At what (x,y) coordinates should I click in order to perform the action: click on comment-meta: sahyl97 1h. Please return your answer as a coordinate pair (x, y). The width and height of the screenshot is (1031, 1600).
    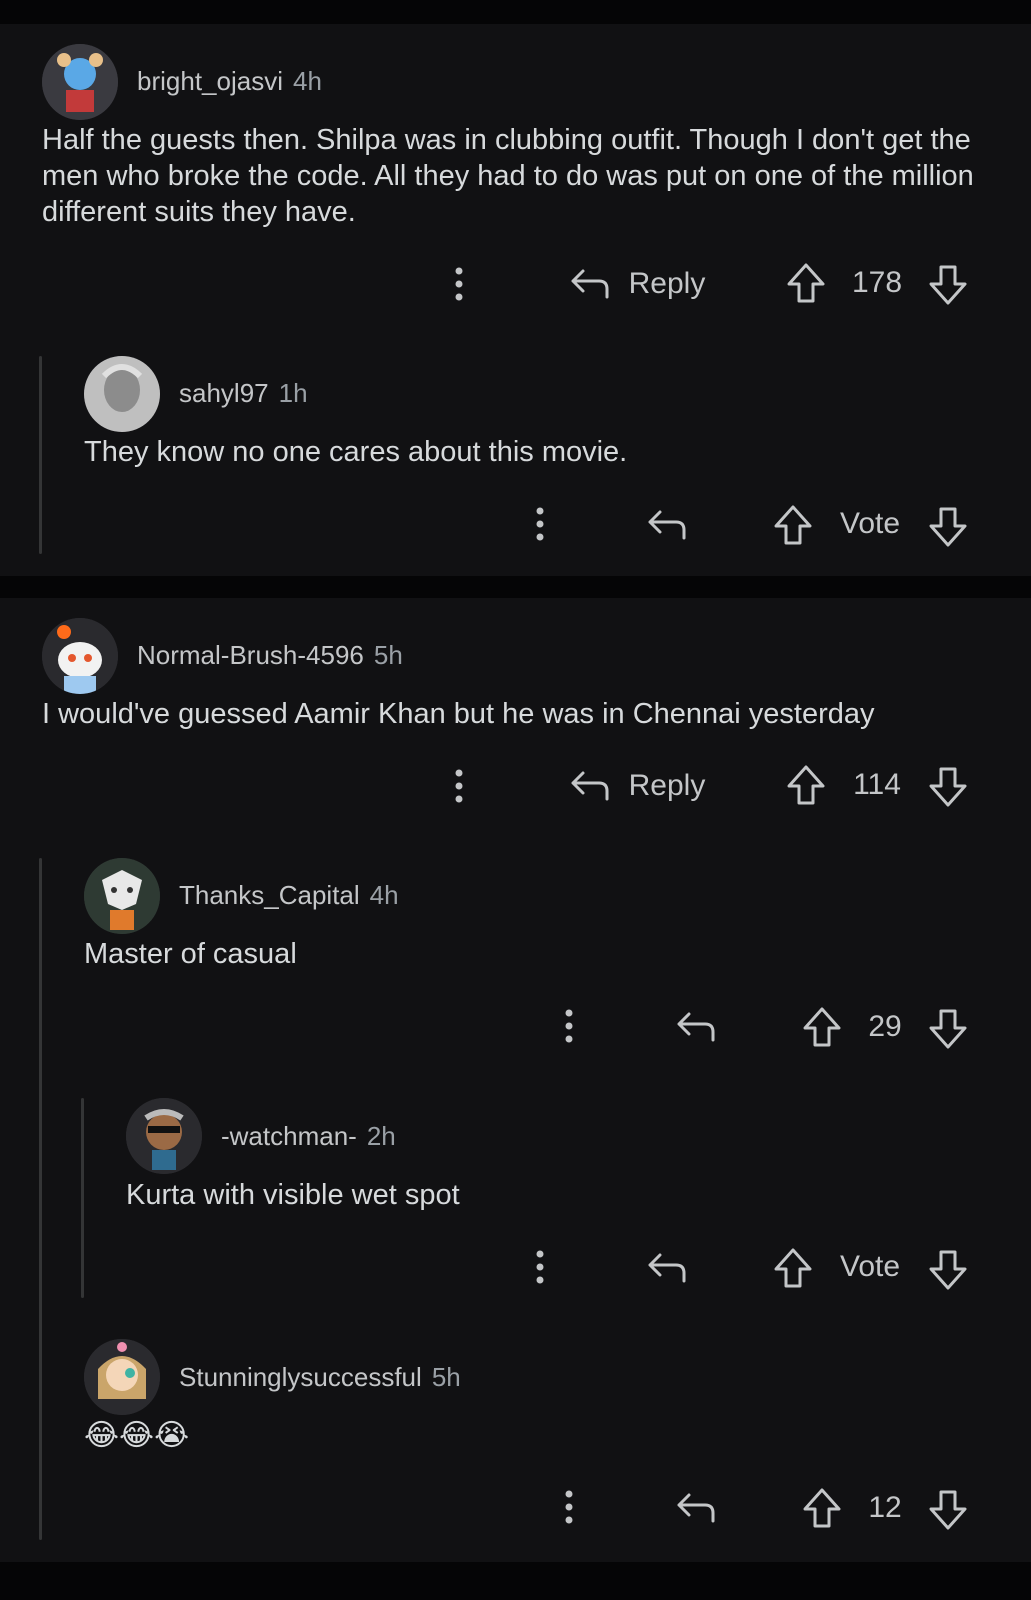
    Looking at the image, I should click on (243, 393).